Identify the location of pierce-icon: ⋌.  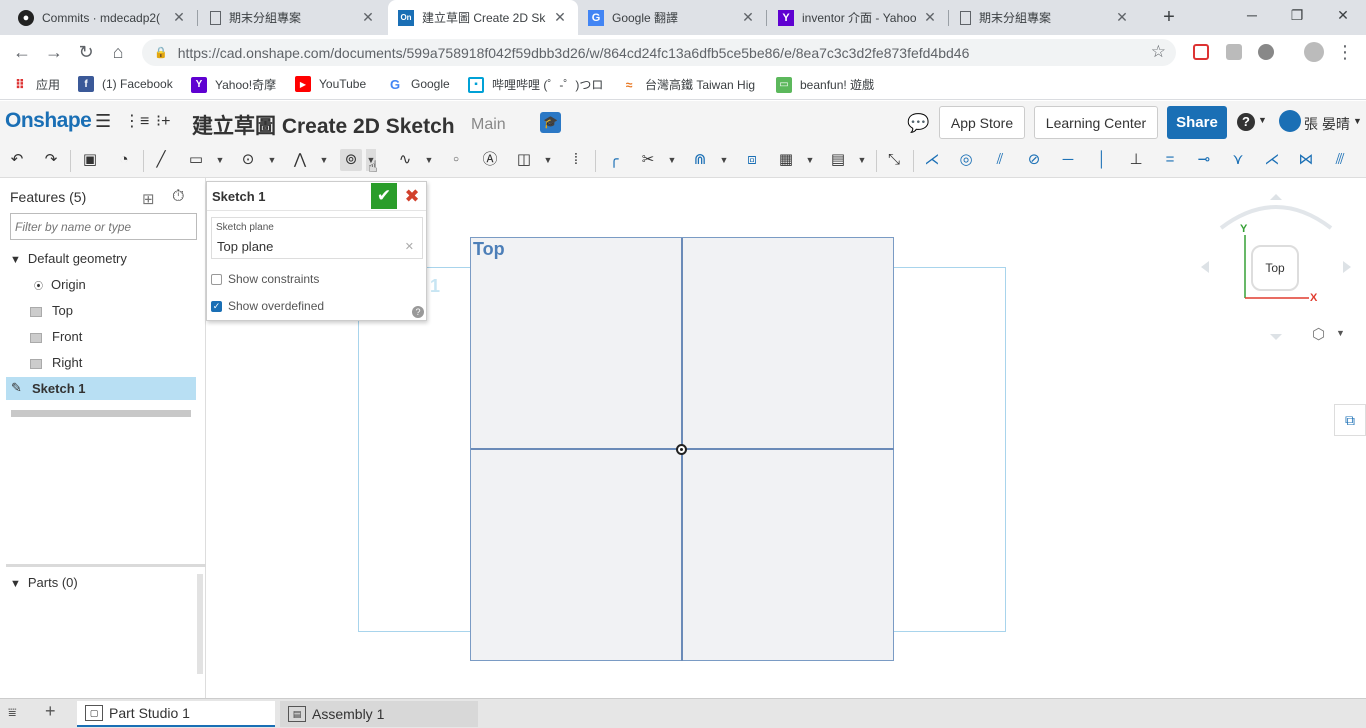
(1272, 160).